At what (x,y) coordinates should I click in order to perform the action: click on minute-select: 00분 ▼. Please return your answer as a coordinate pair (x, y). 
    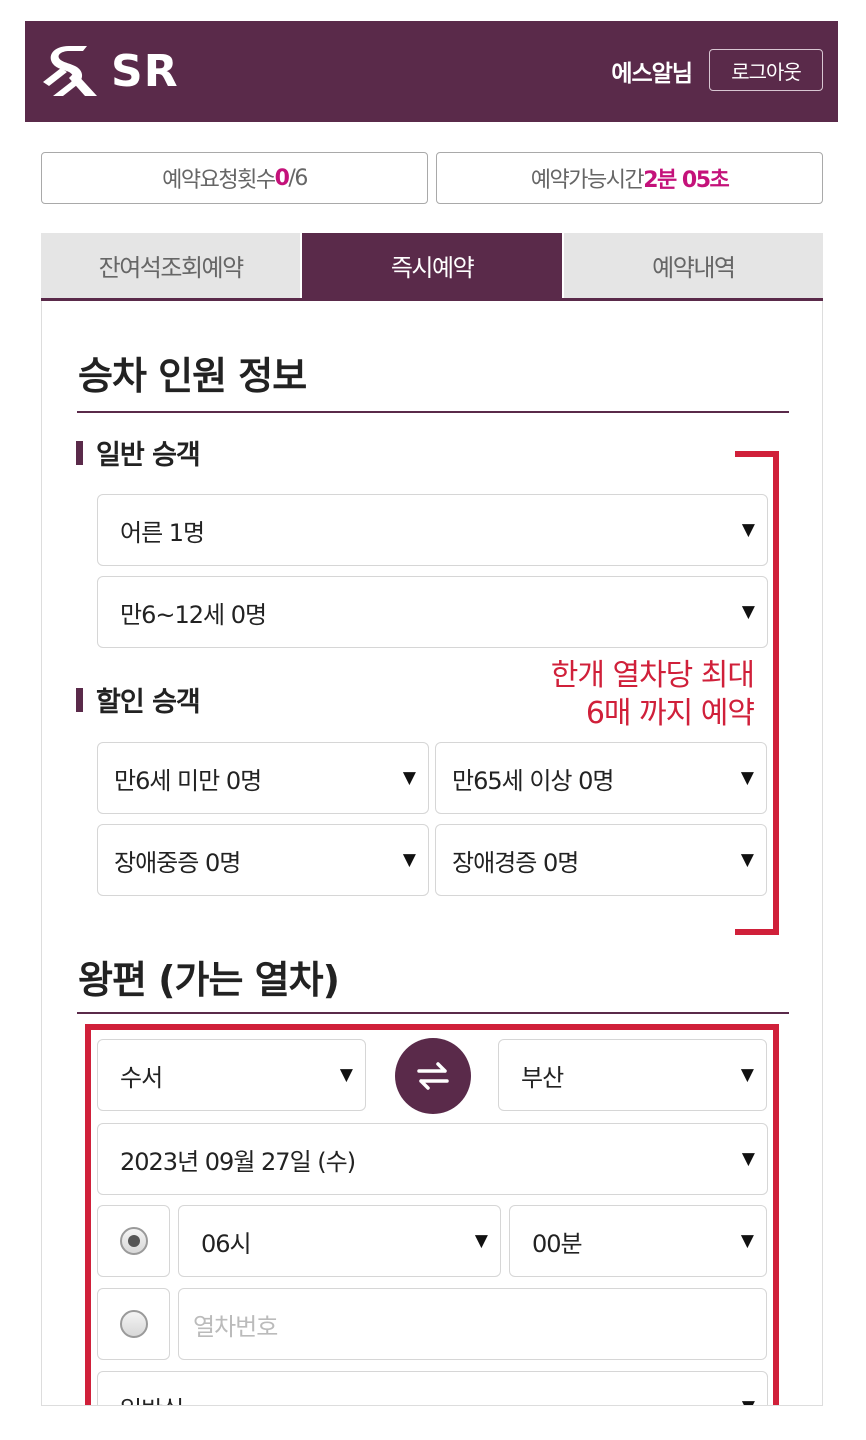
    Looking at the image, I should click on (638, 1241).